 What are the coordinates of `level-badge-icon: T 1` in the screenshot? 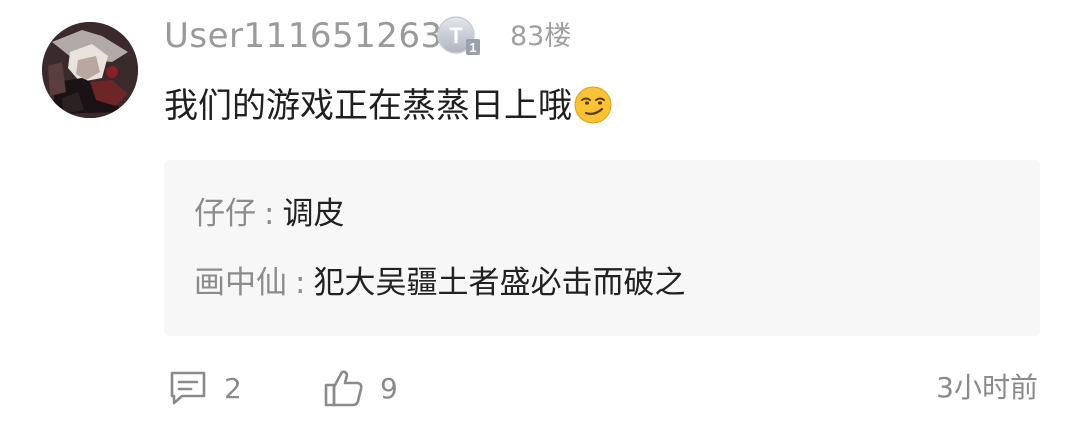 It's located at (459, 36).